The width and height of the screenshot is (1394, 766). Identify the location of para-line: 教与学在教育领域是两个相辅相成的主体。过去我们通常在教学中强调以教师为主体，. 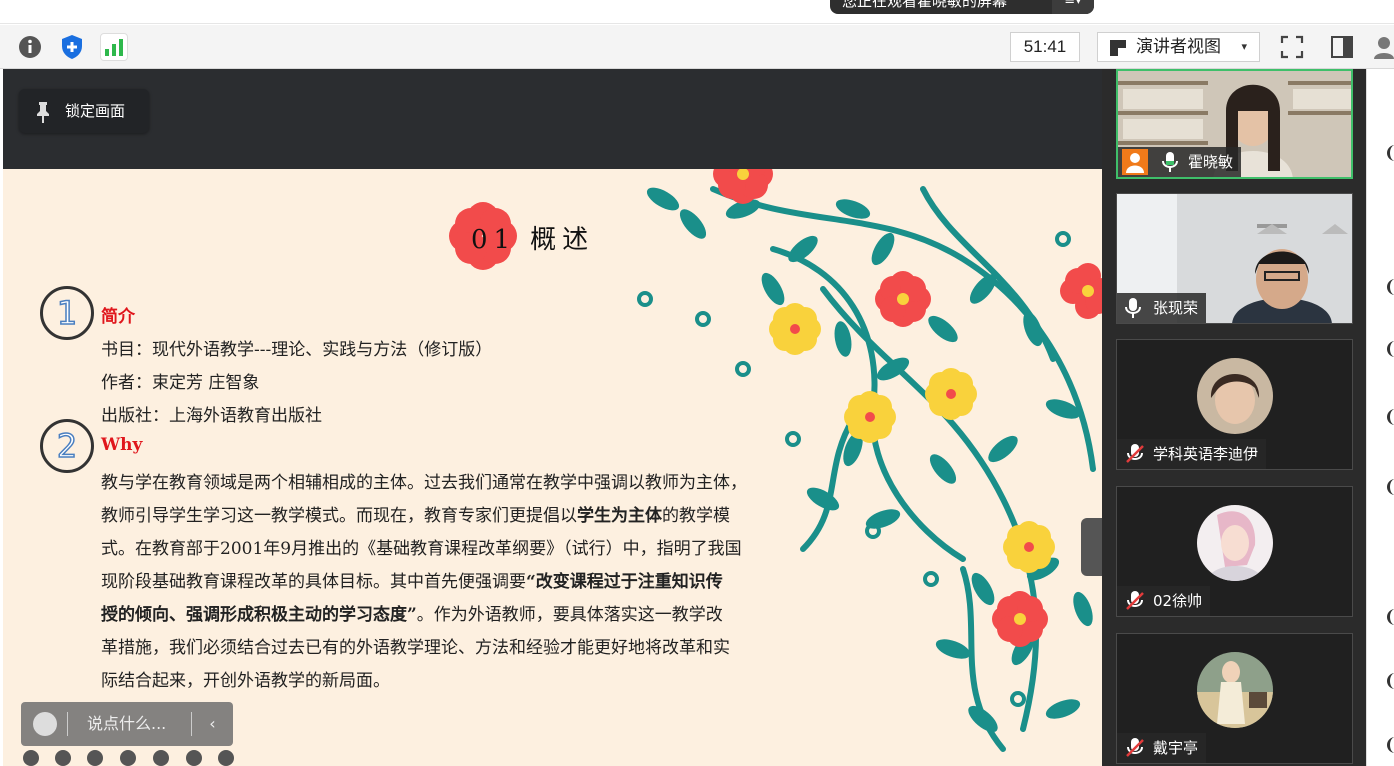
(424, 483).